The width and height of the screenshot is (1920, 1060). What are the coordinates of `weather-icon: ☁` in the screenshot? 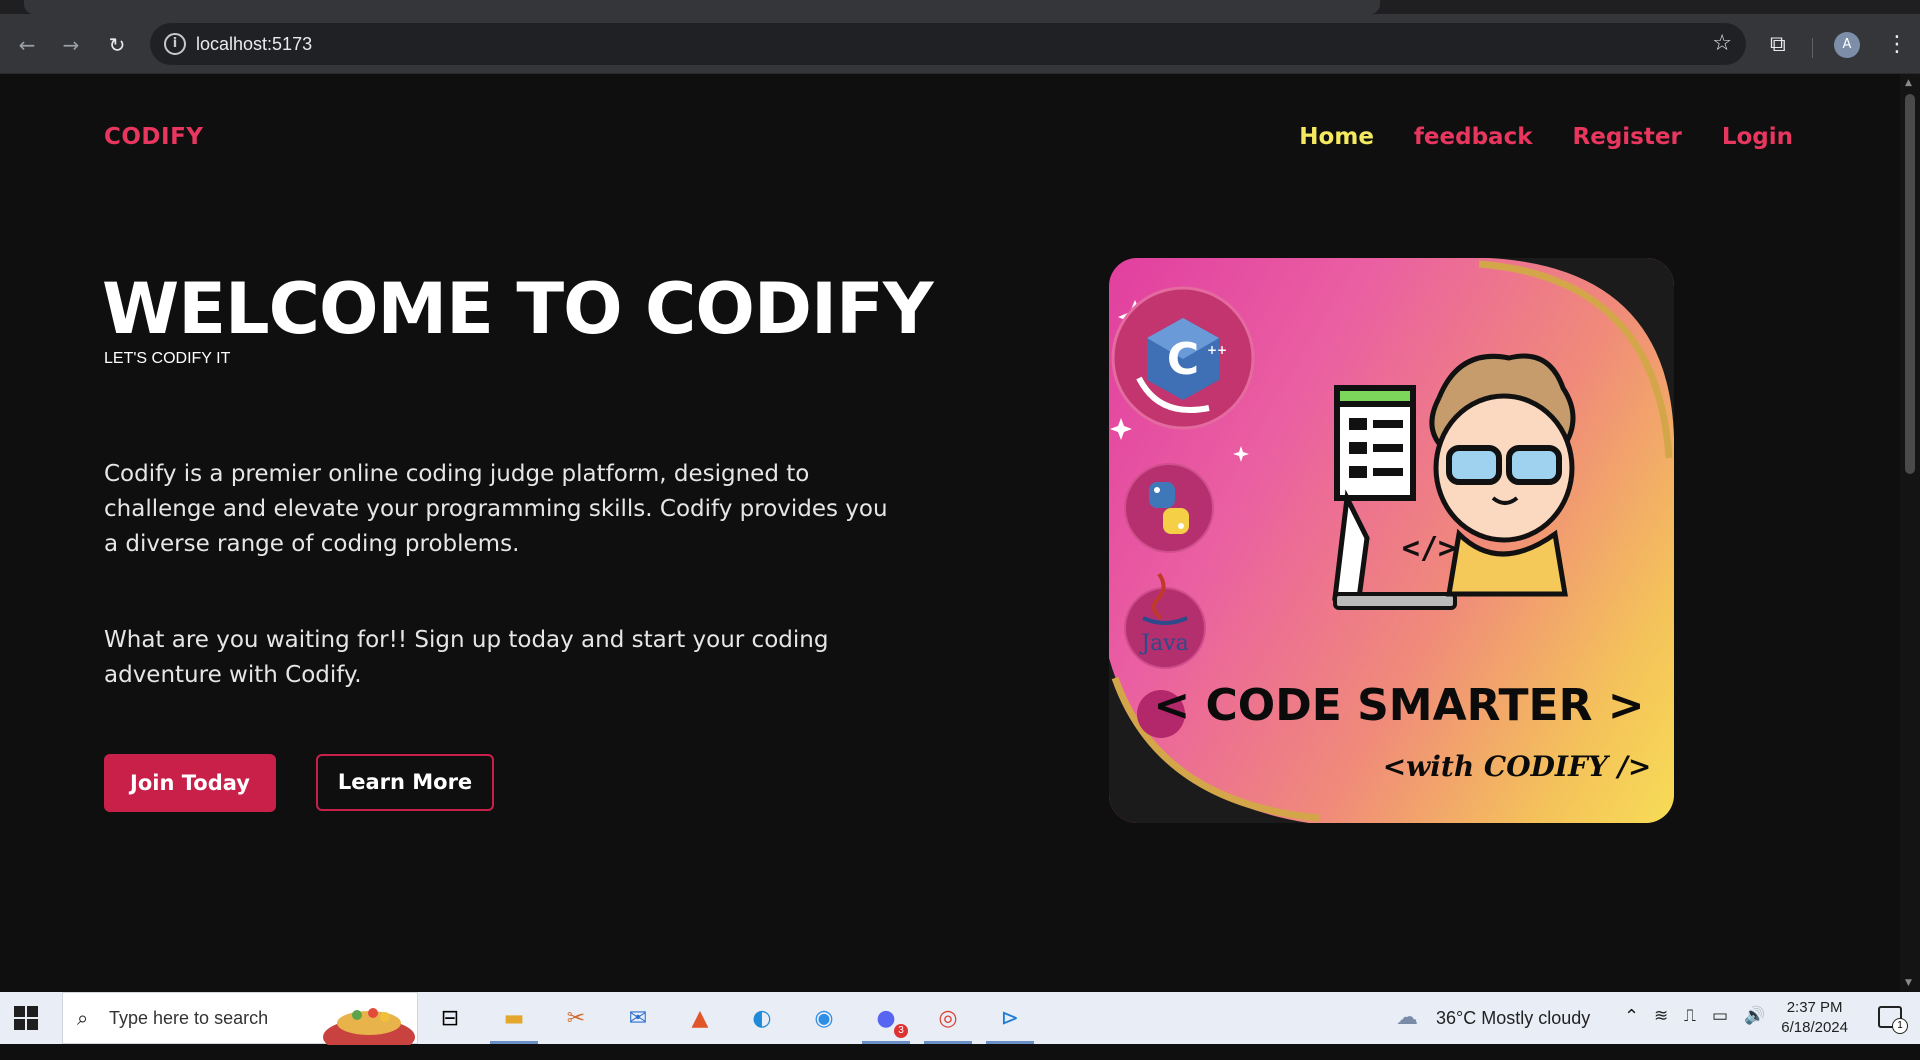 It's located at (1407, 1030).